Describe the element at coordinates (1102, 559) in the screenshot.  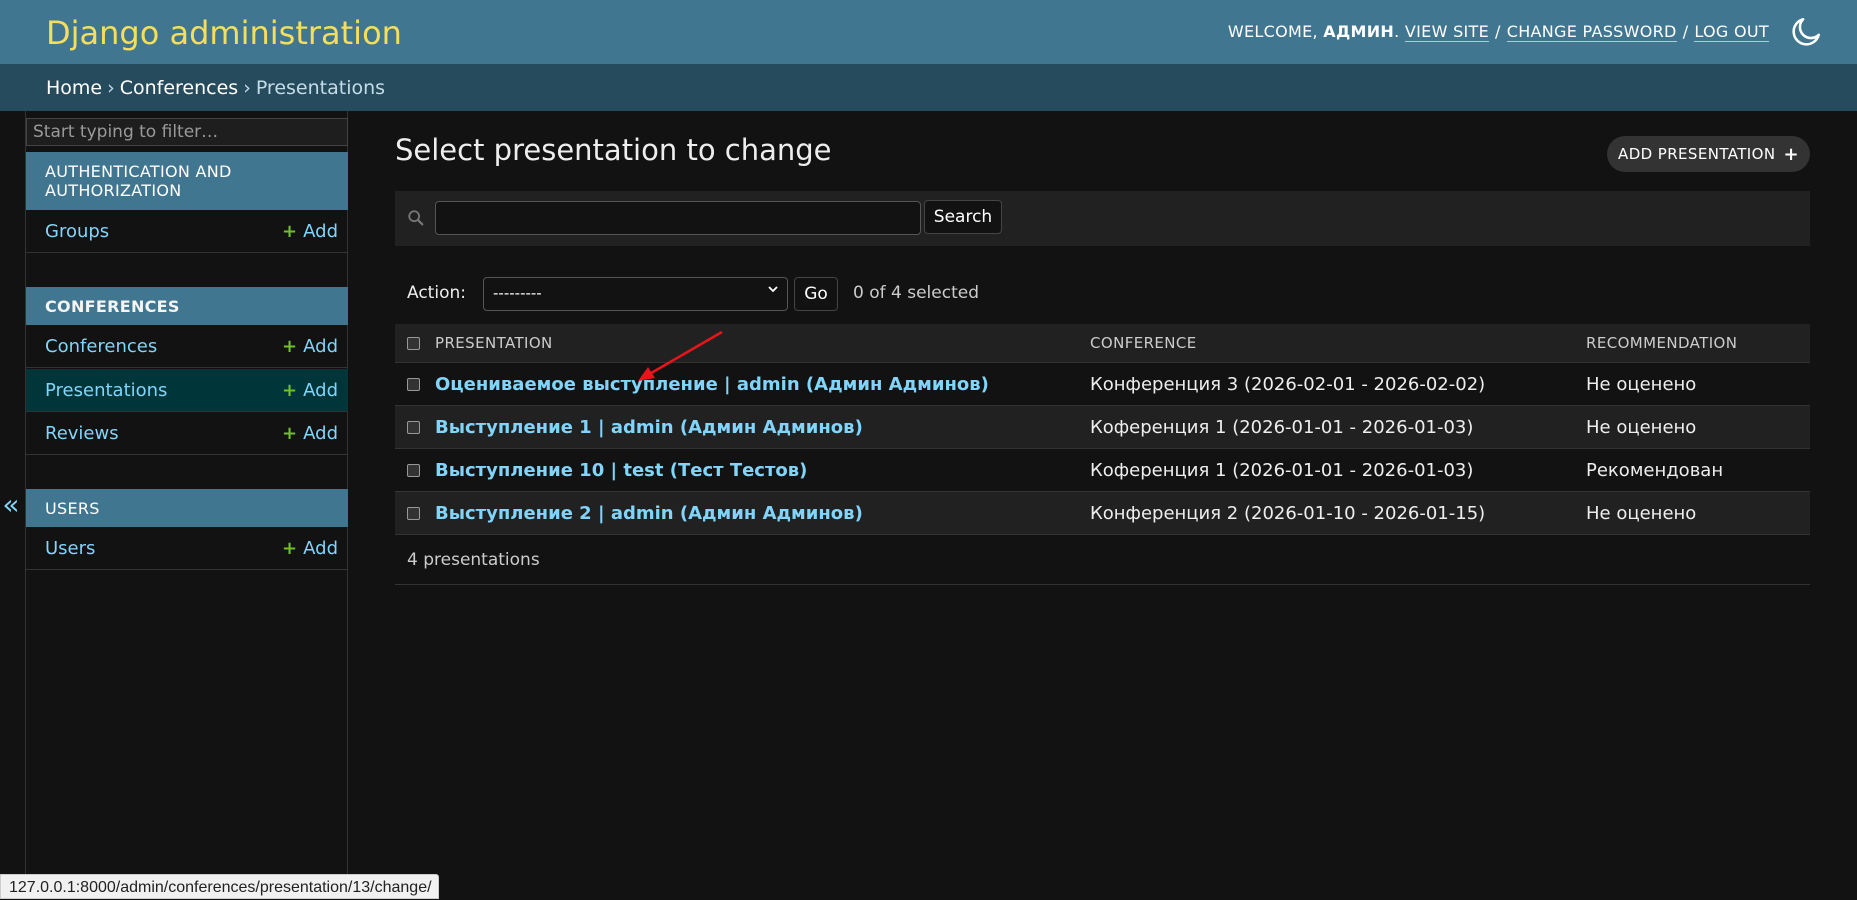
I see `paginator: 4 presentations` at that location.